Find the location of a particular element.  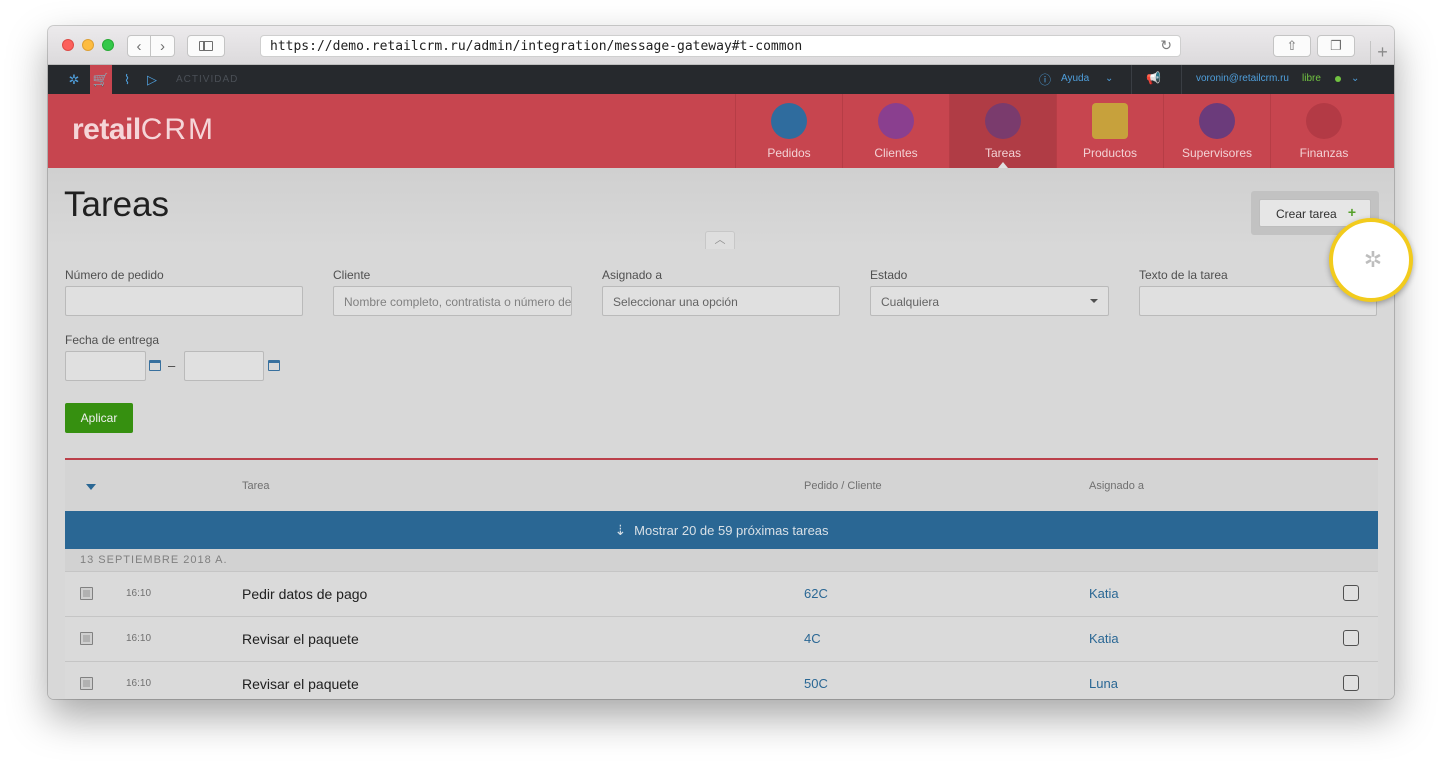

apply-button: Aplicar is located at coordinates (99, 418).